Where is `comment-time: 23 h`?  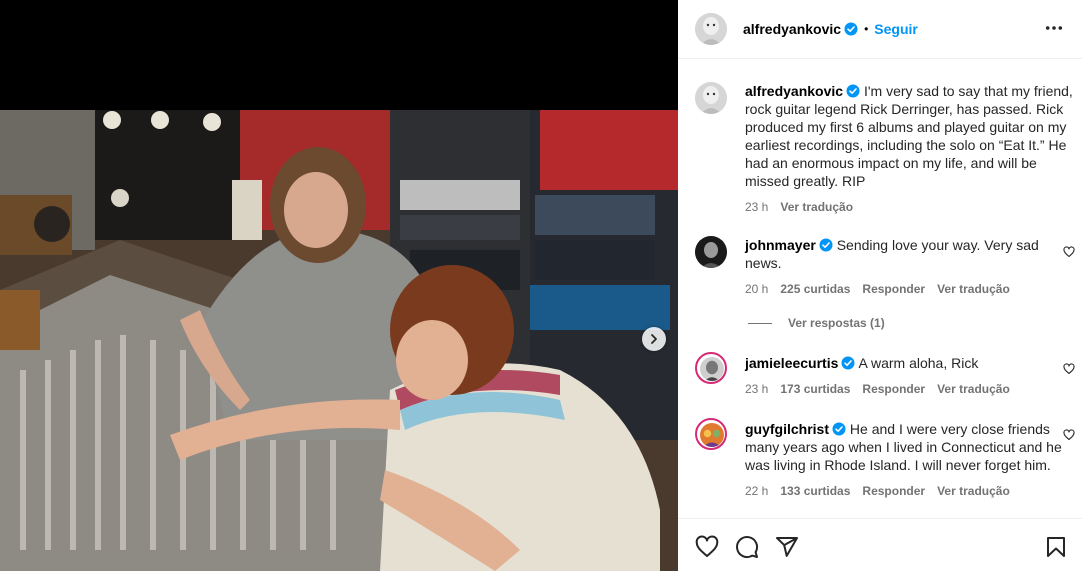 comment-time: 23 h is located at coordinates (757, 389).